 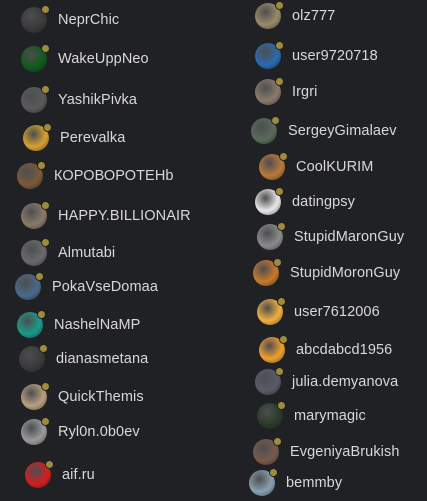 I want to click on username-label: PokaVseDomaa, so click(x=105, y=287).